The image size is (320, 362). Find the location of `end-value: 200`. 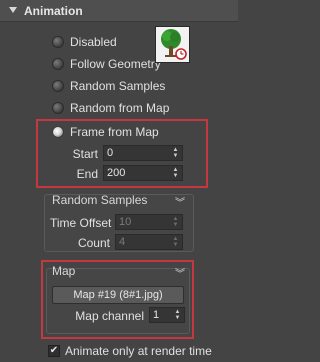

end-value: 200 is located at coordinates (137, 173).